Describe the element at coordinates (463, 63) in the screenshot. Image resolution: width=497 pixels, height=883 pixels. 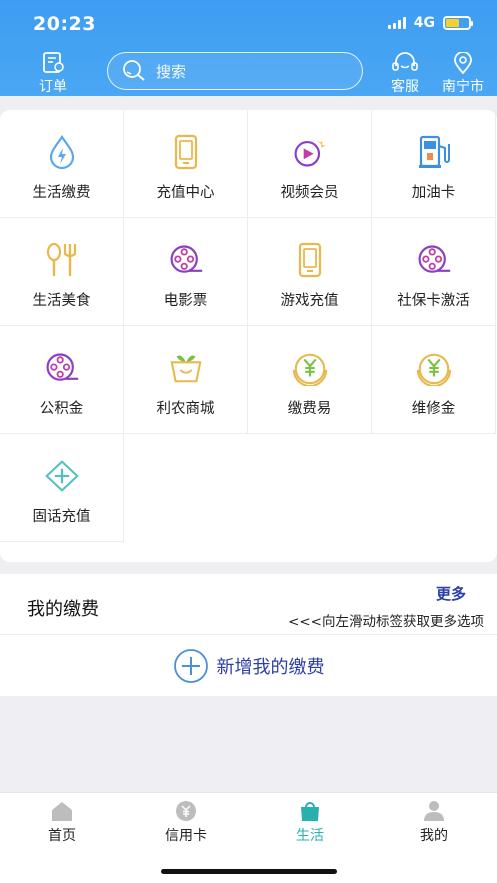
I see `location-pin-icon` at that location.